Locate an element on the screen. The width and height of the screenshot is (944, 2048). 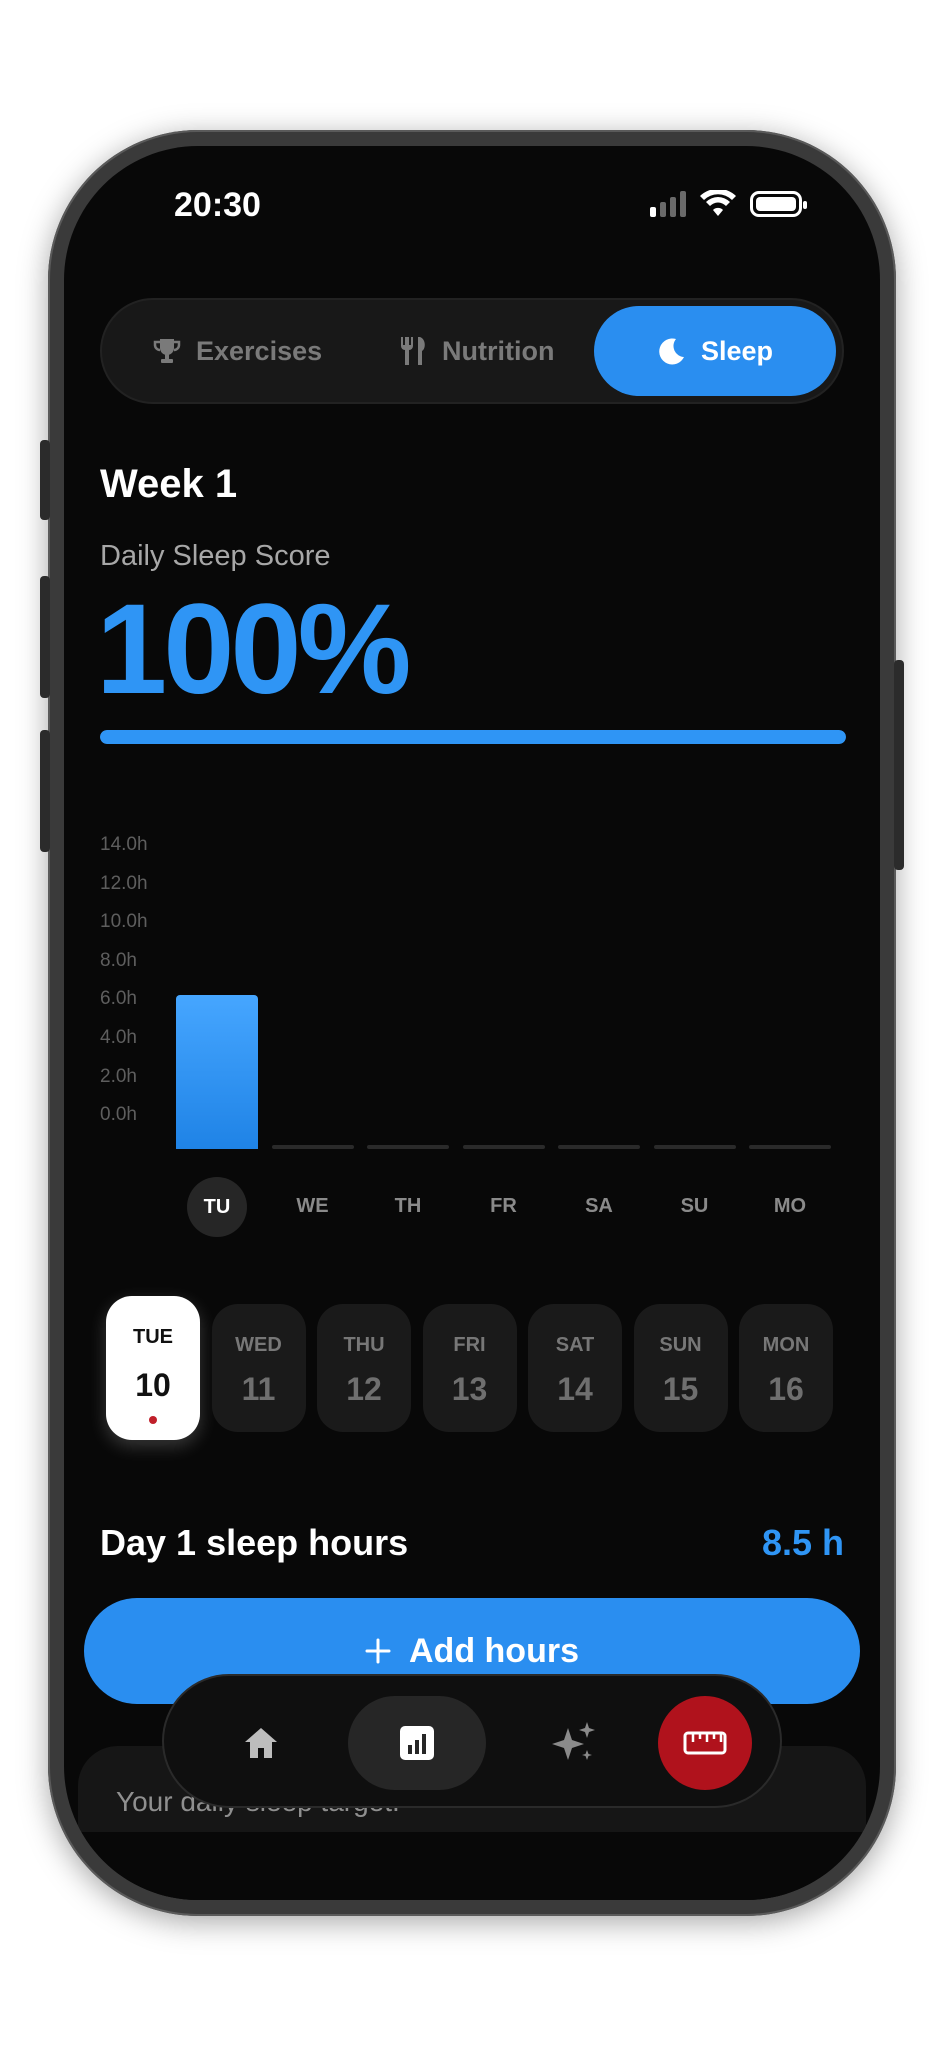
date-card: THU 12 is located at coordinates (364, 1368).